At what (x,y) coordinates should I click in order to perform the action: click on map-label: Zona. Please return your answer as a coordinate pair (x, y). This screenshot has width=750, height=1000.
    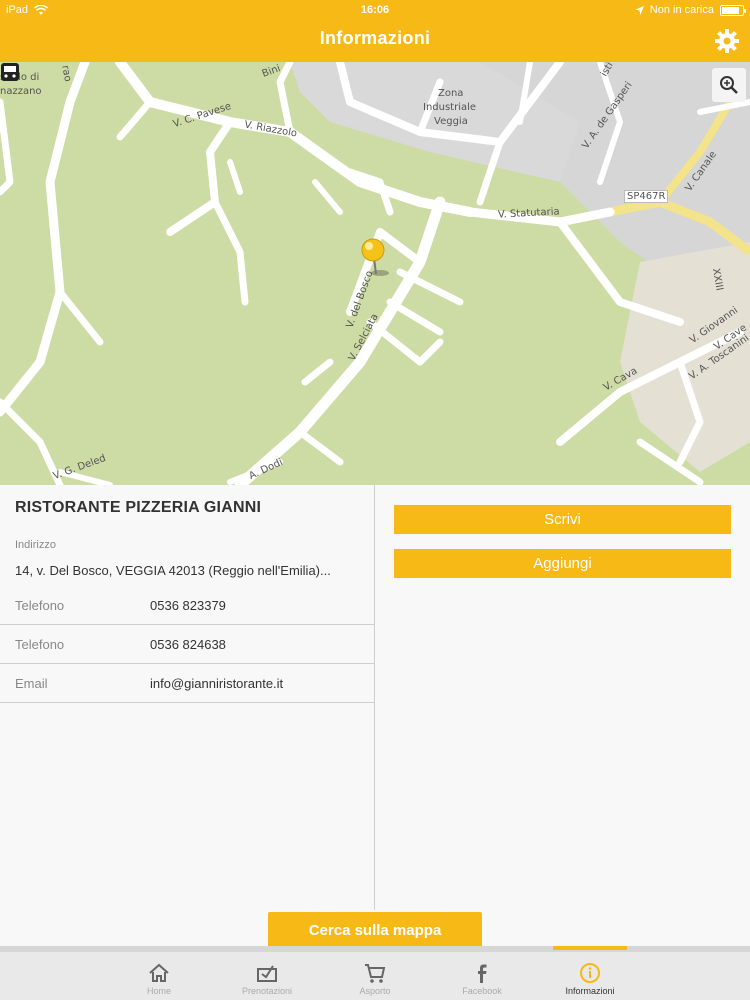
    Looking at the image, I should click on (451, 93).